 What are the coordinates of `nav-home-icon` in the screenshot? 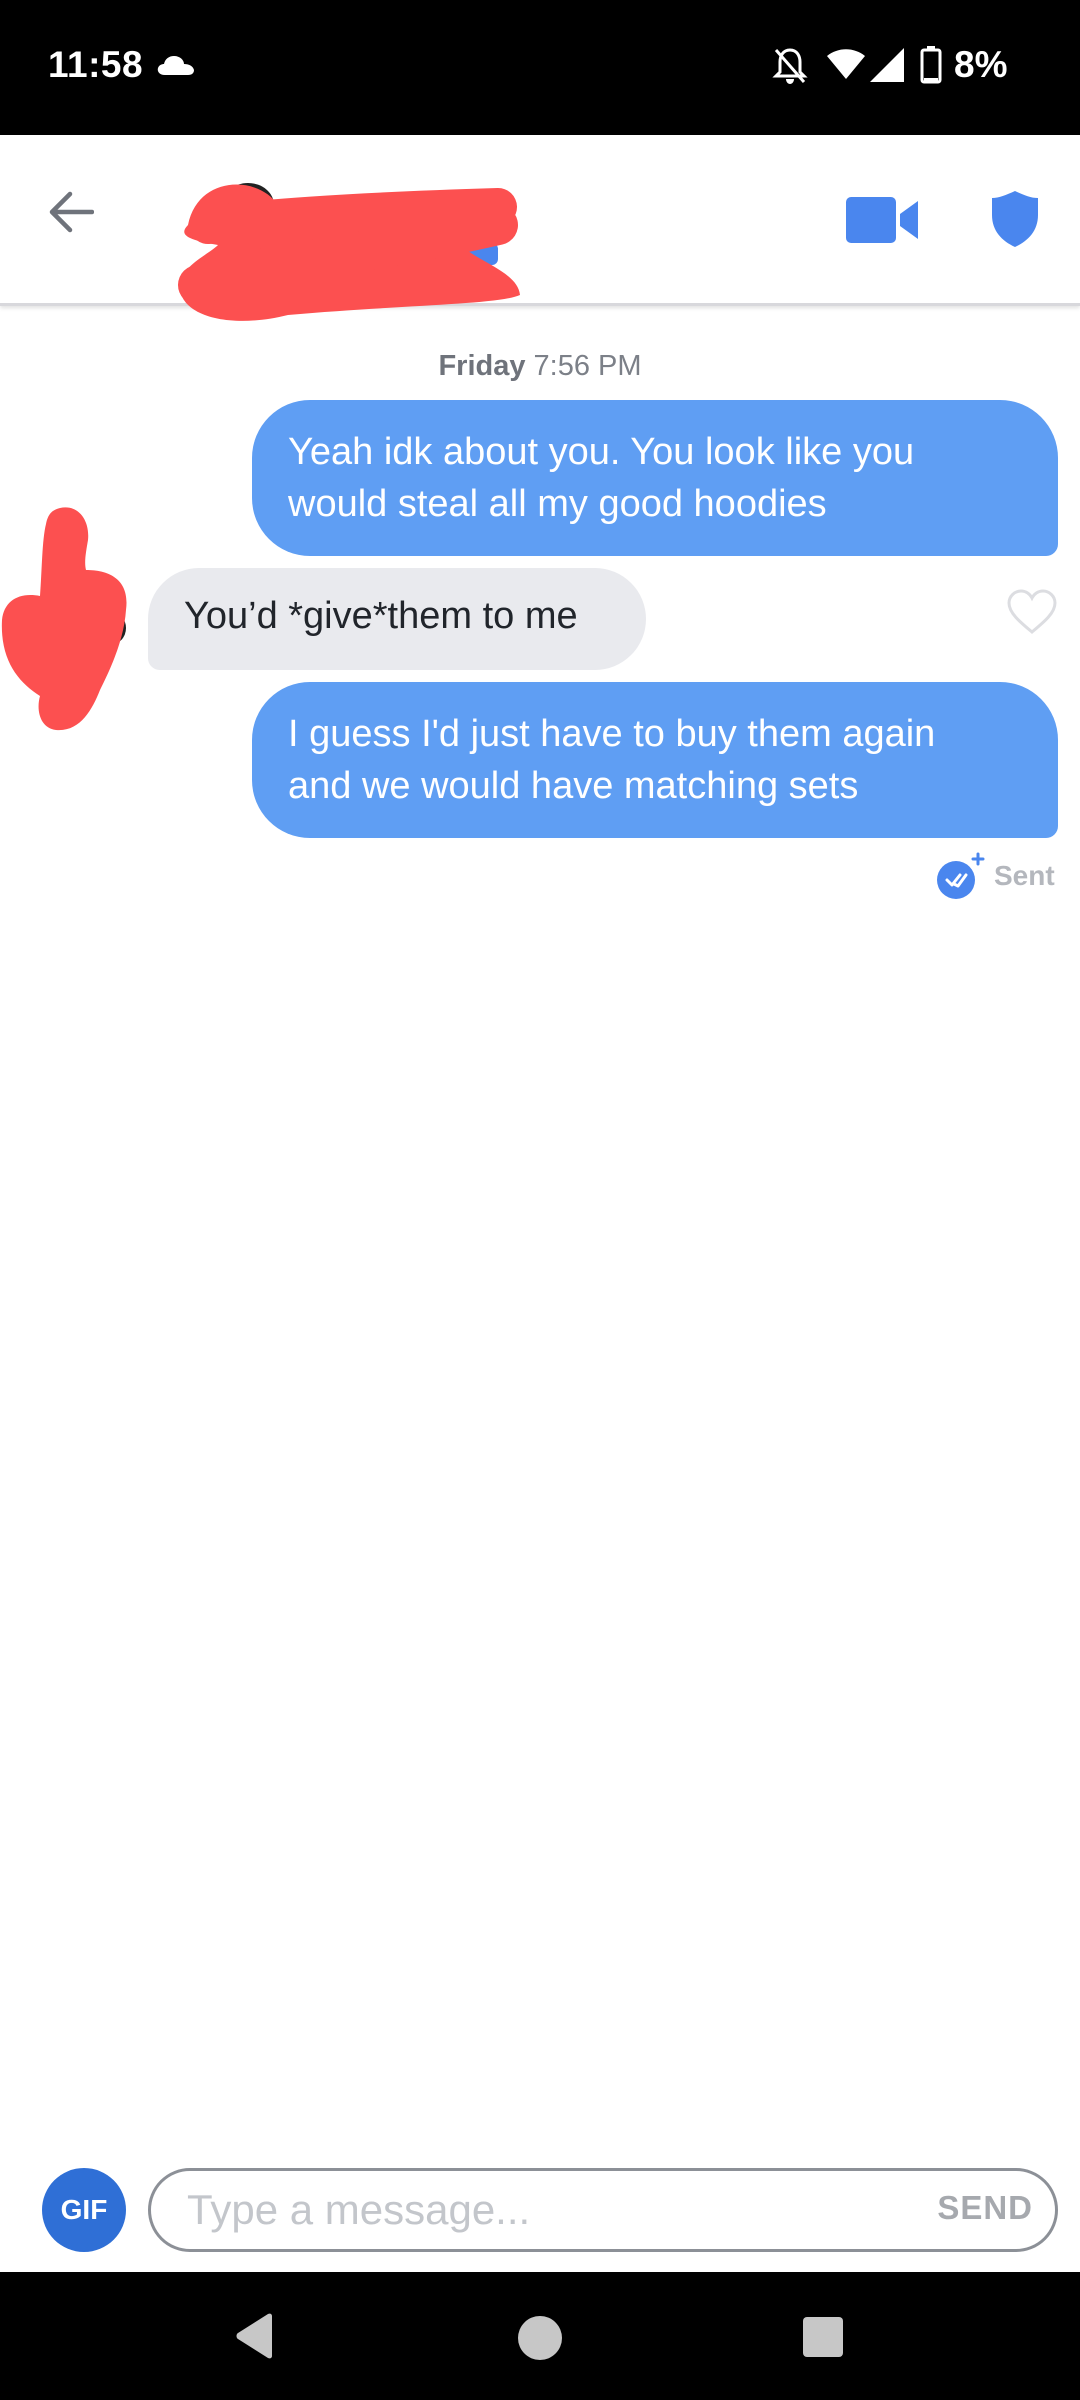 It's located at (540, 2338).